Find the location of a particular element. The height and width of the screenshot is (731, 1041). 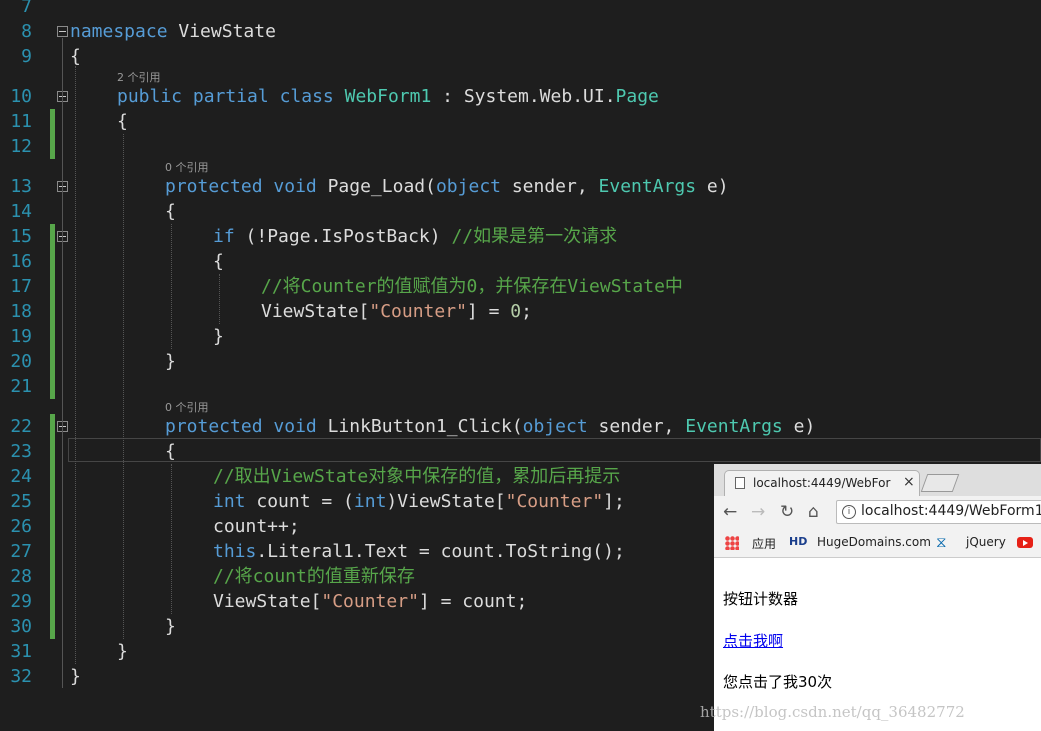

hugedomains-icon: HD is located at coordinates (798, 541).